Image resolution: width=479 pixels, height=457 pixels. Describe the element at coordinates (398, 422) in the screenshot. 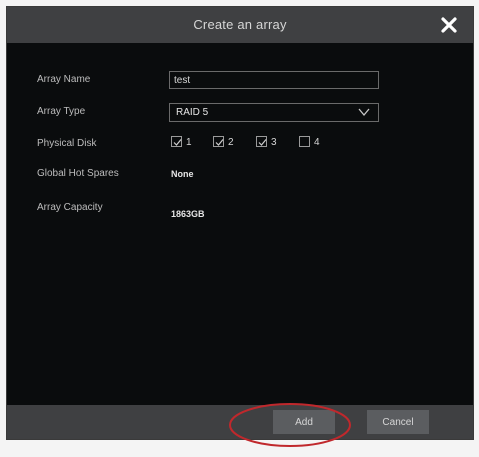

I see `cancel-button: Cancel` at that location.